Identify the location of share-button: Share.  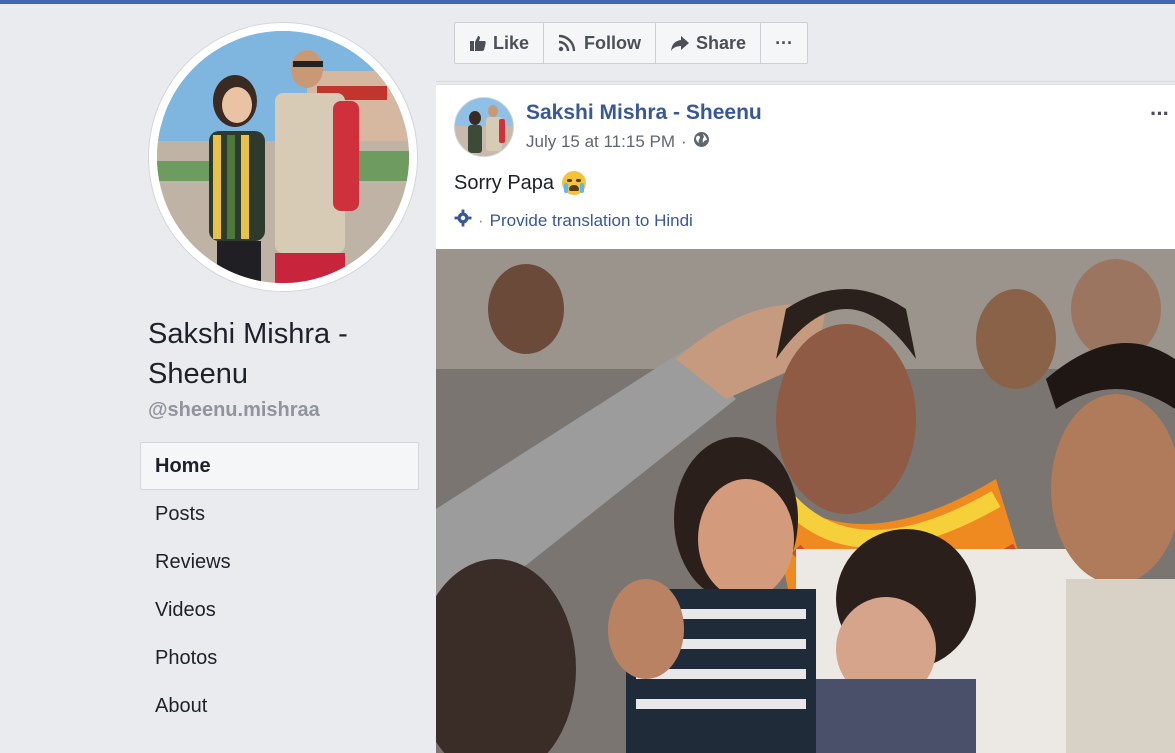
(709, 43).